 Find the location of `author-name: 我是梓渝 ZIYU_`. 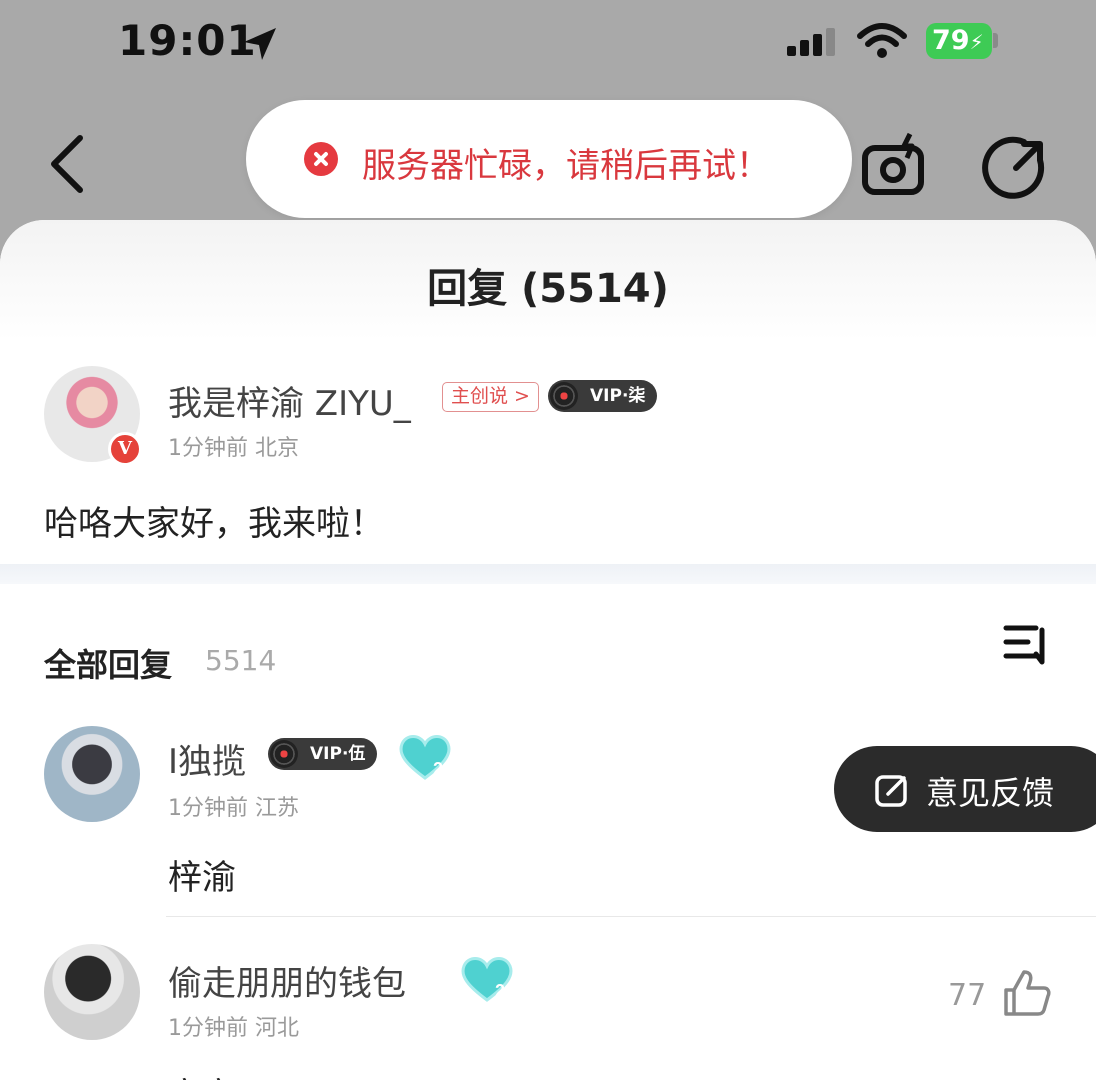

author-name: 我是梓渝 ZIYU_ is located at coordinates (289, 400).